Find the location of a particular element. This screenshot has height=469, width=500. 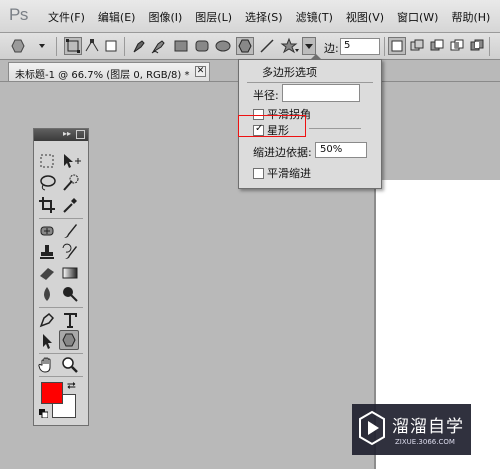

panel-close-icon is located at coordinates (80, 134).